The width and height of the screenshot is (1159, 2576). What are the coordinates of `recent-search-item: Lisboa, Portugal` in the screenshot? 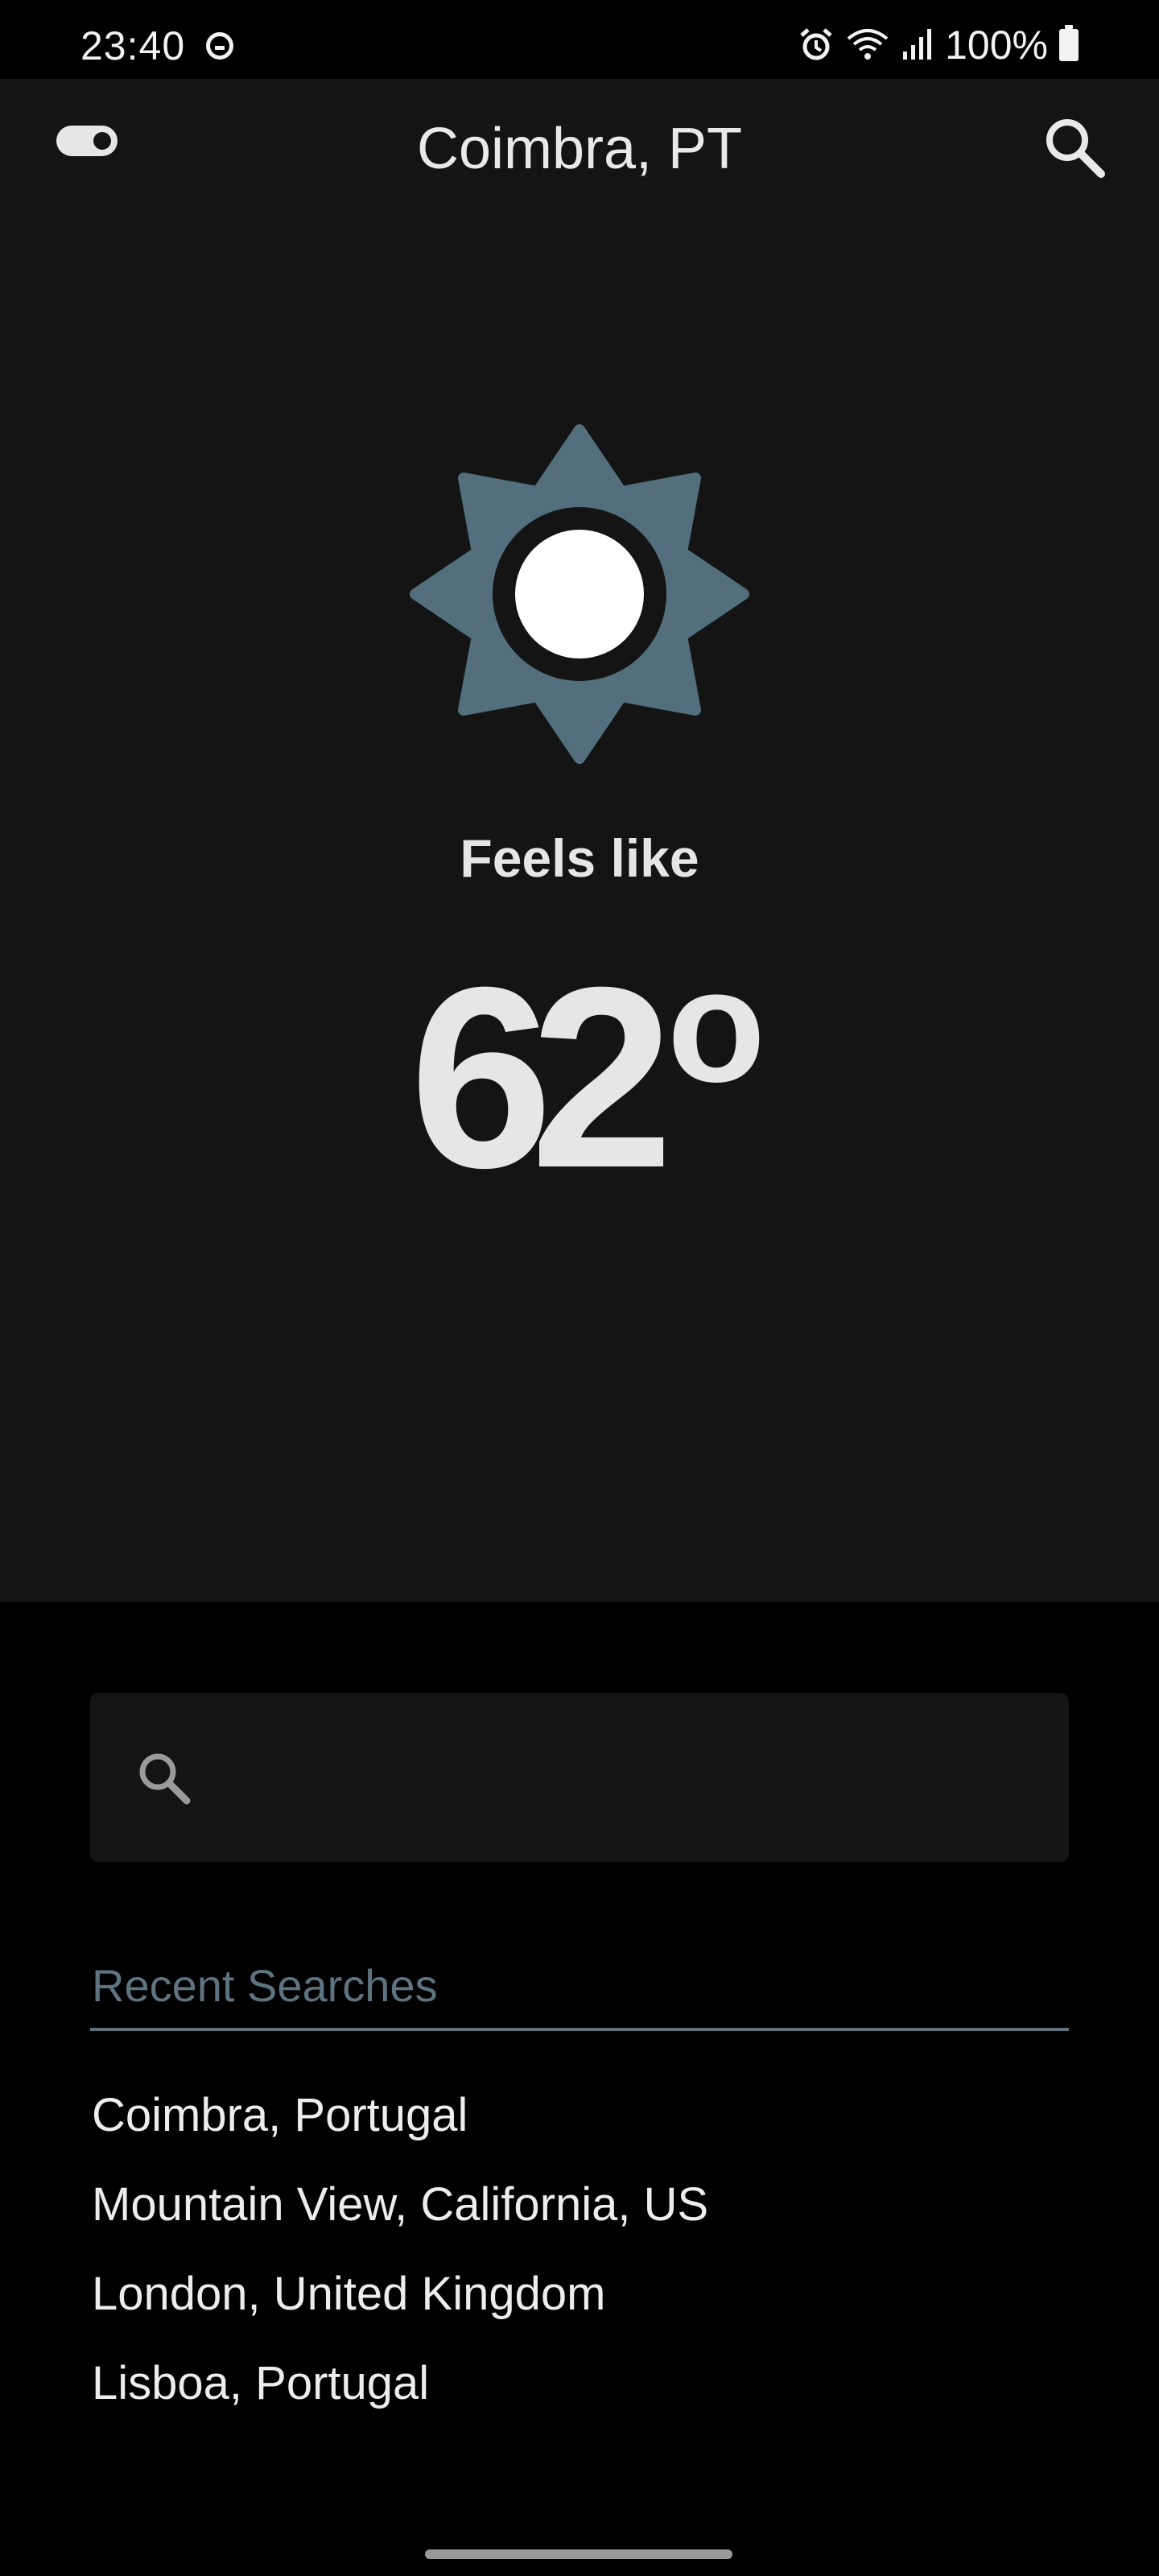 It's located at (400, 2397).